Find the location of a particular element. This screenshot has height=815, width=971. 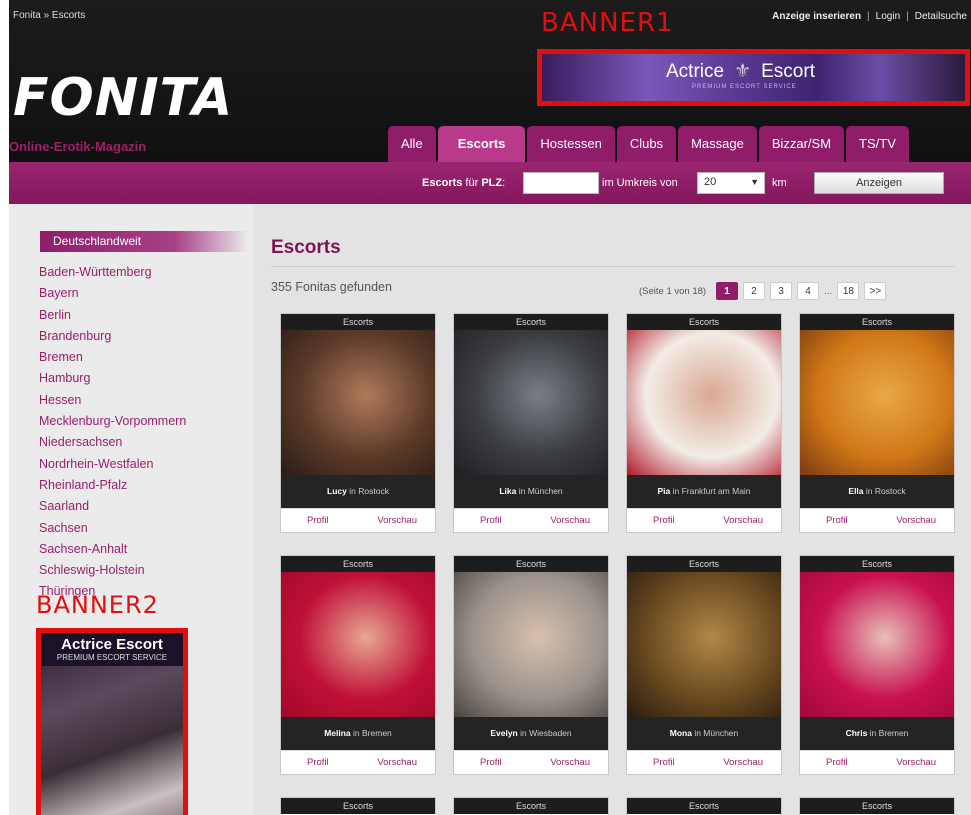

region-link: Schleswig-Holstein is located at coordinates (112, 573).